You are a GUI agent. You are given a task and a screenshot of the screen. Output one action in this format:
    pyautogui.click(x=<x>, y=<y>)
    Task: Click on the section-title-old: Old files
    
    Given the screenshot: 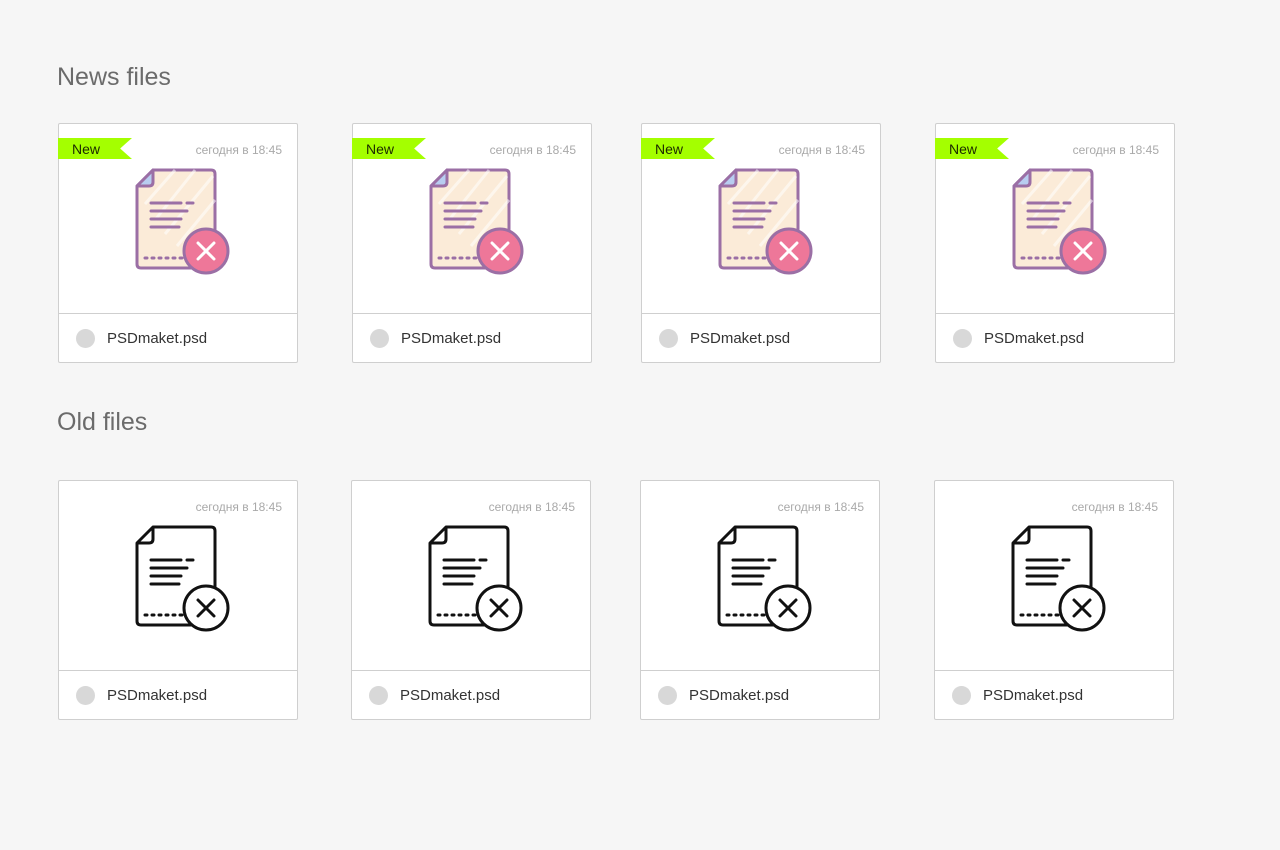 What is the action you would take?
    pyautogui.click(x=102, y=422)
    